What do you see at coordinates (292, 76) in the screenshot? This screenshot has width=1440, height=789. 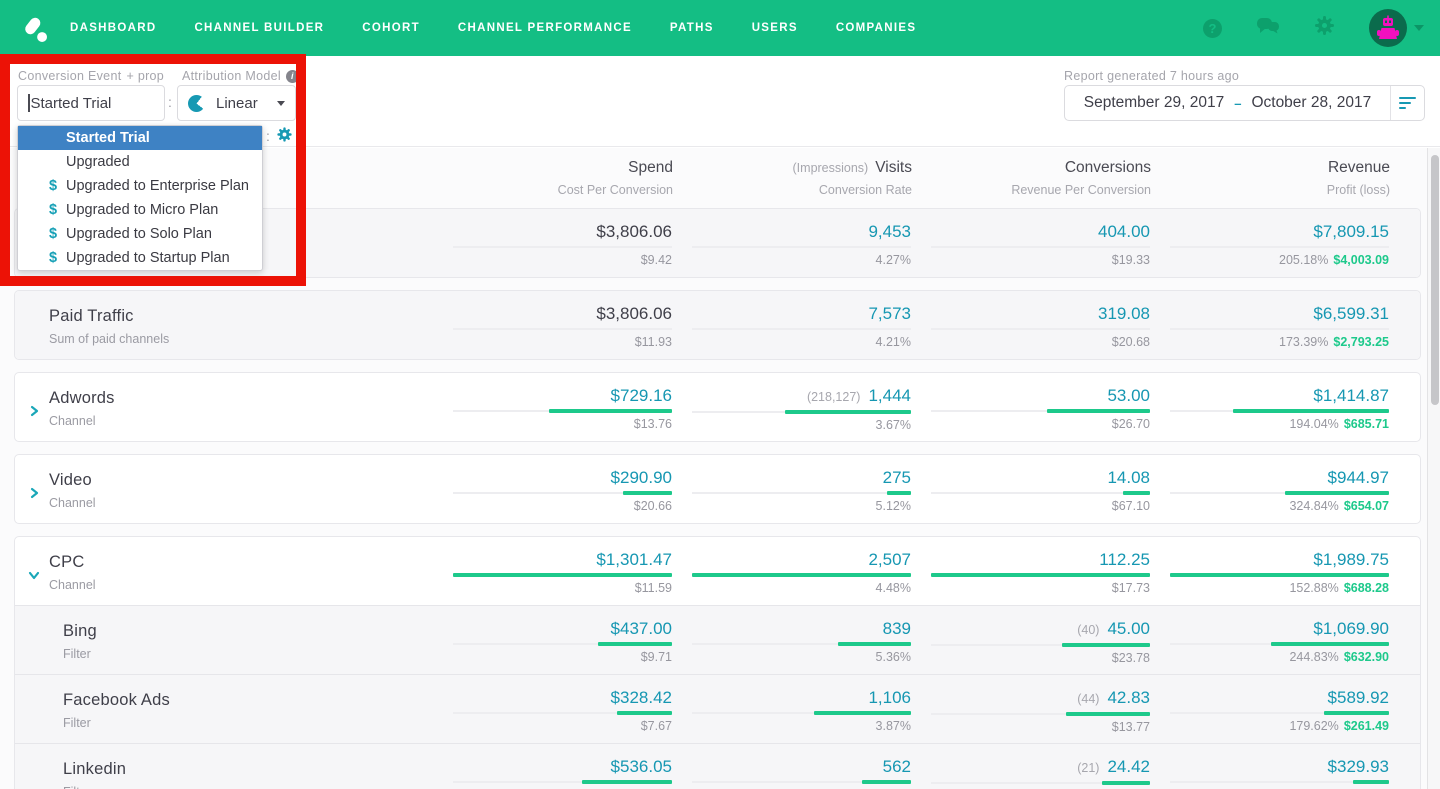 I see `info-icon: i` at bounding box center [292, 76].